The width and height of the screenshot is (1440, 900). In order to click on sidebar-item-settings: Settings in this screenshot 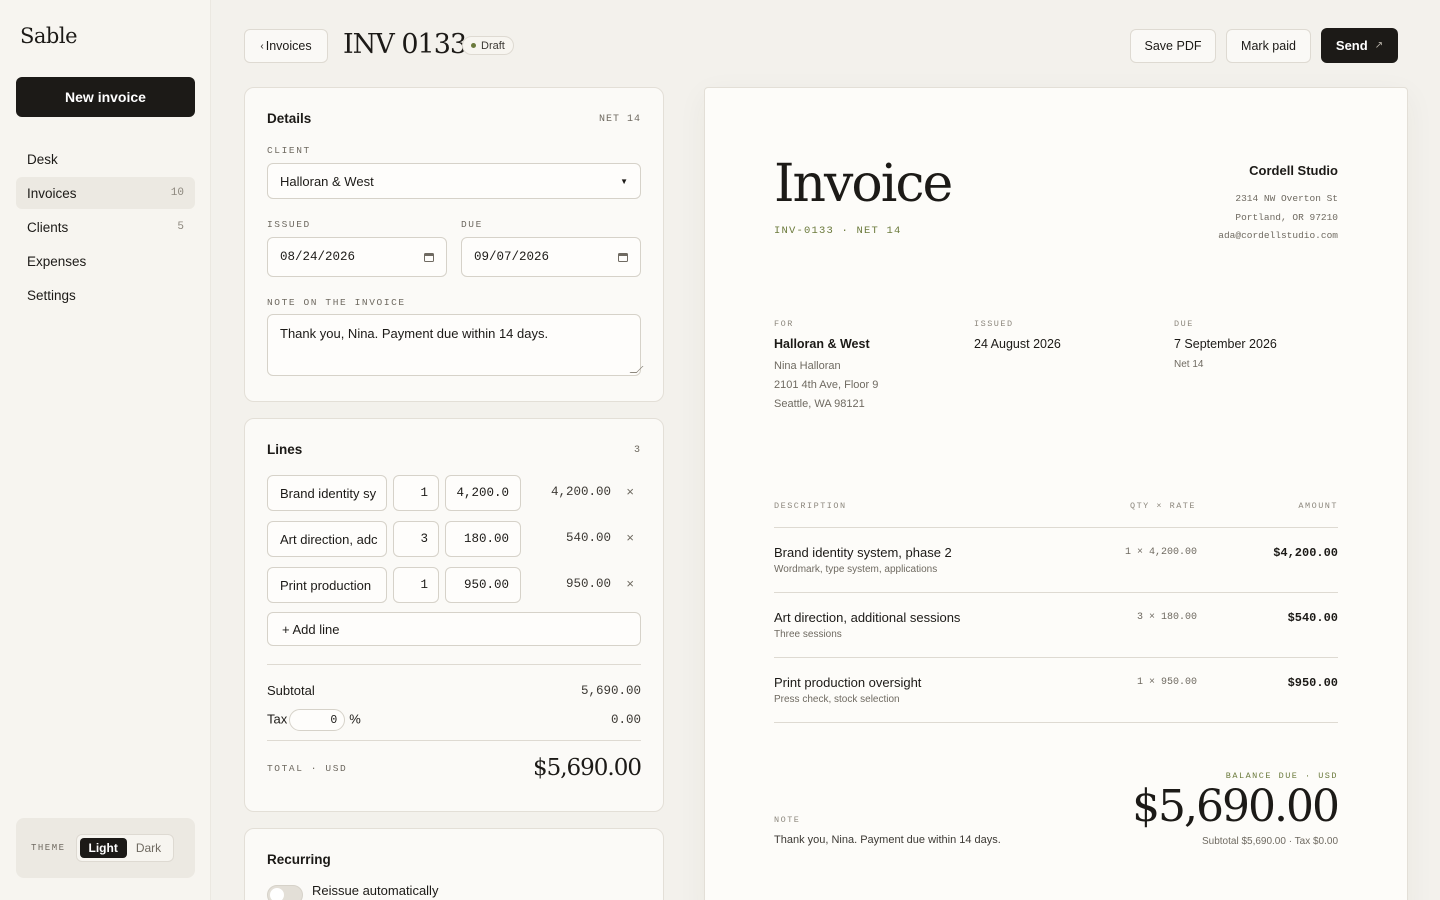, I will do `click(105, 295)`.